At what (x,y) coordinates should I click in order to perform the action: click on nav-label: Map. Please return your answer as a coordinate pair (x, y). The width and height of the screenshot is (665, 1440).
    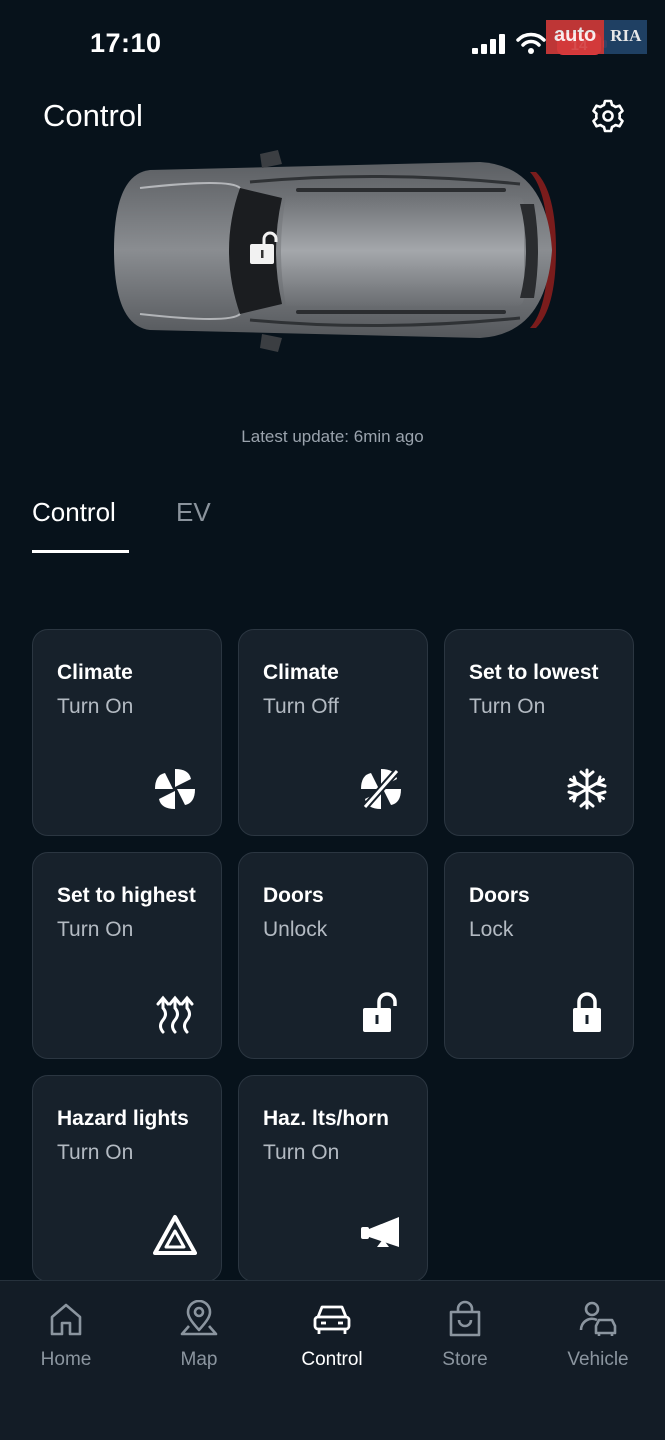
    Looking at the image, I should click on (199, 1359).